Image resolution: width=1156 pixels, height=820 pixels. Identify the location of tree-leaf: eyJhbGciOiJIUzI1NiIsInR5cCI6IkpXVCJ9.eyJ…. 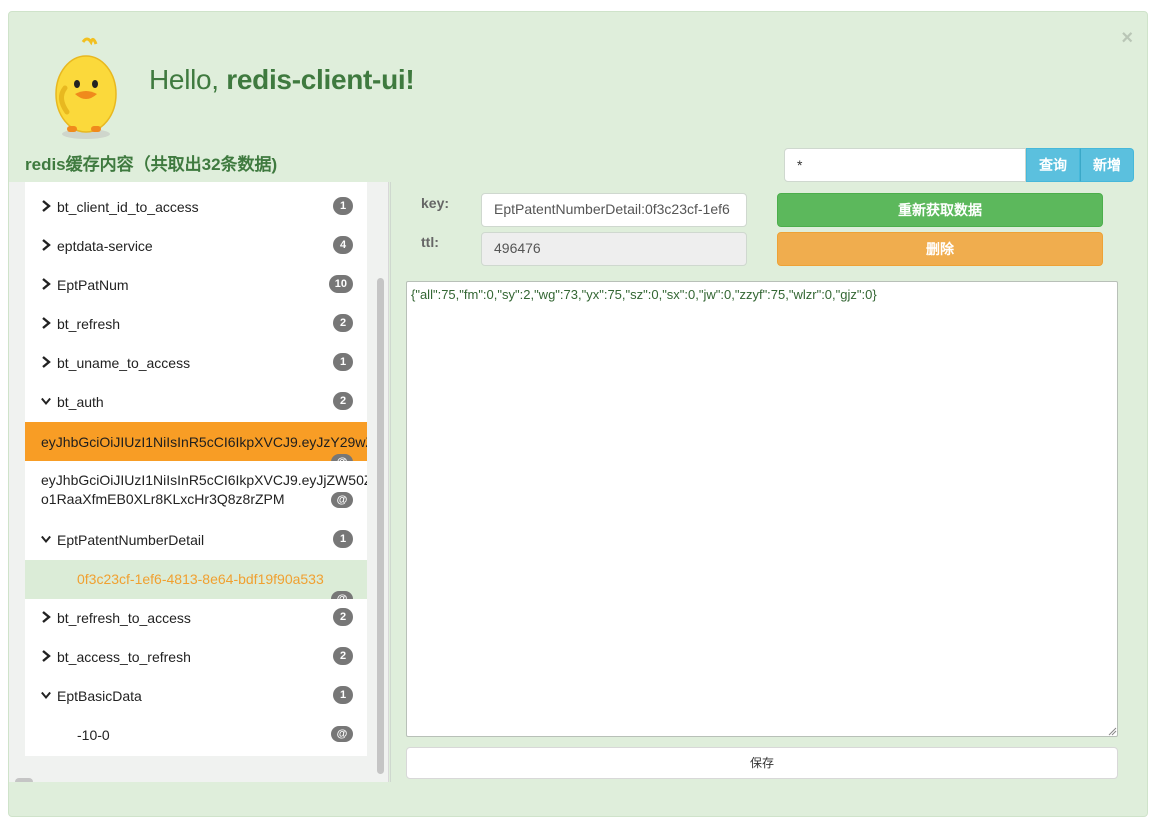
(196, 491).